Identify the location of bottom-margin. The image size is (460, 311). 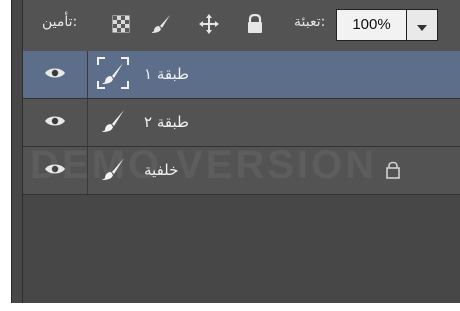
(235, 307).